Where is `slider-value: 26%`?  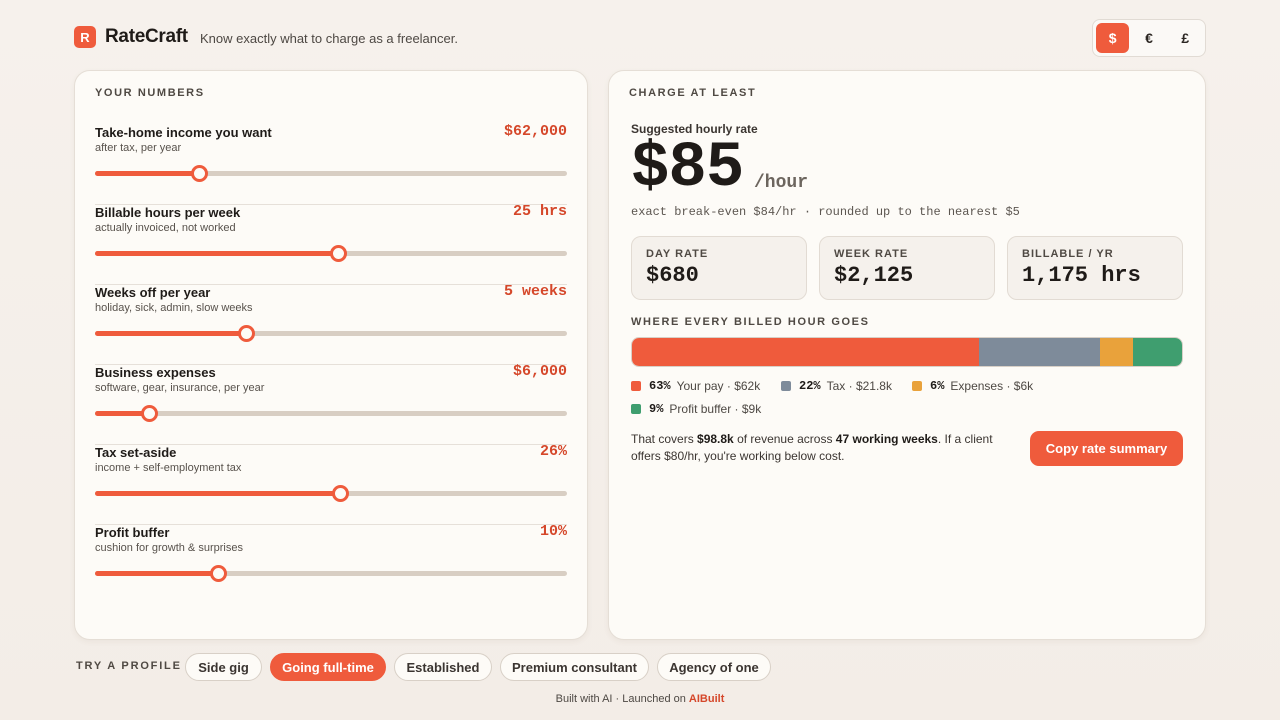 slider-value: 26% is located at coordinates (553, 451).